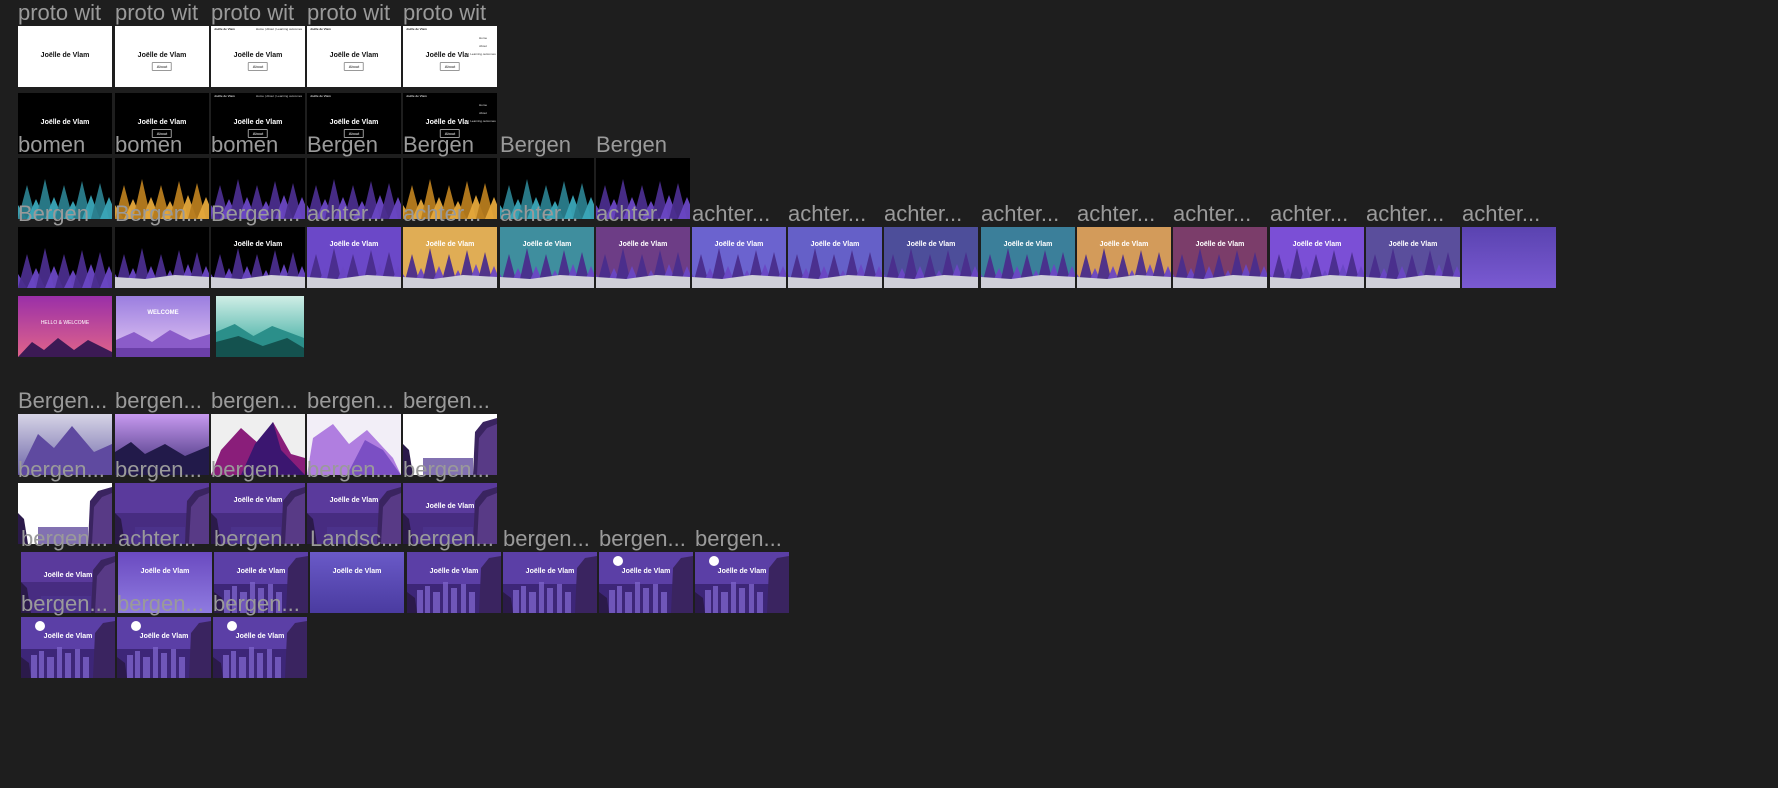  I want to click on thumbnail-menu-item: Learning outcomes, so click(483, 121).